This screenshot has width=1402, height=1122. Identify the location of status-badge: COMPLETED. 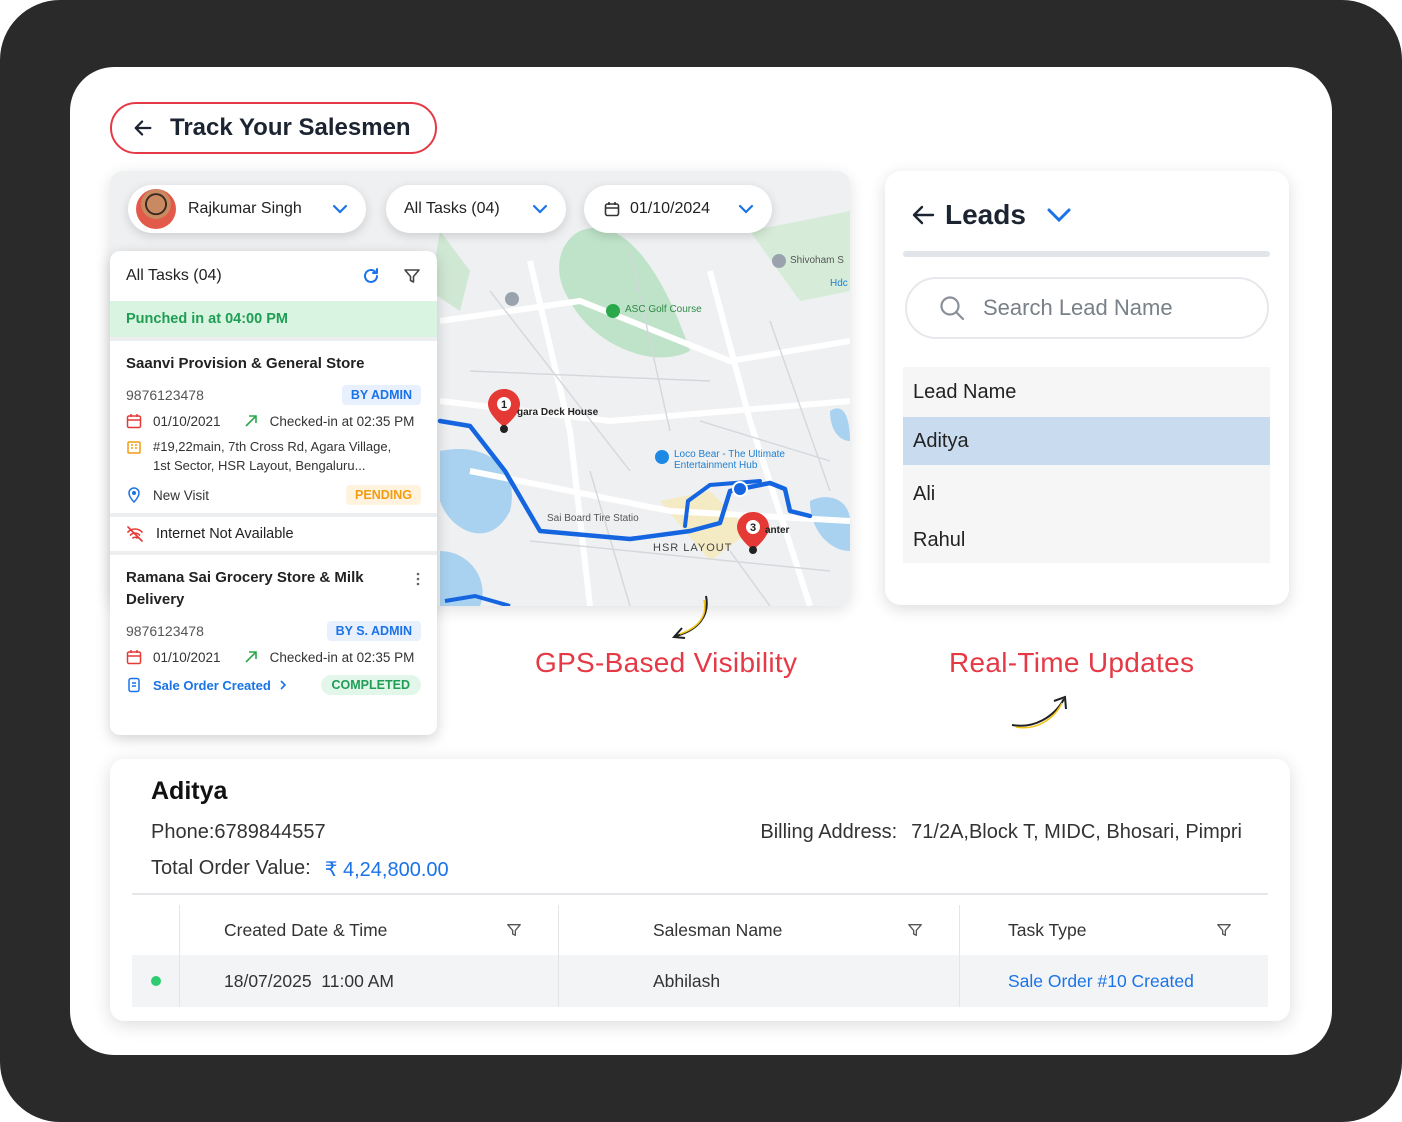
(370, 685).